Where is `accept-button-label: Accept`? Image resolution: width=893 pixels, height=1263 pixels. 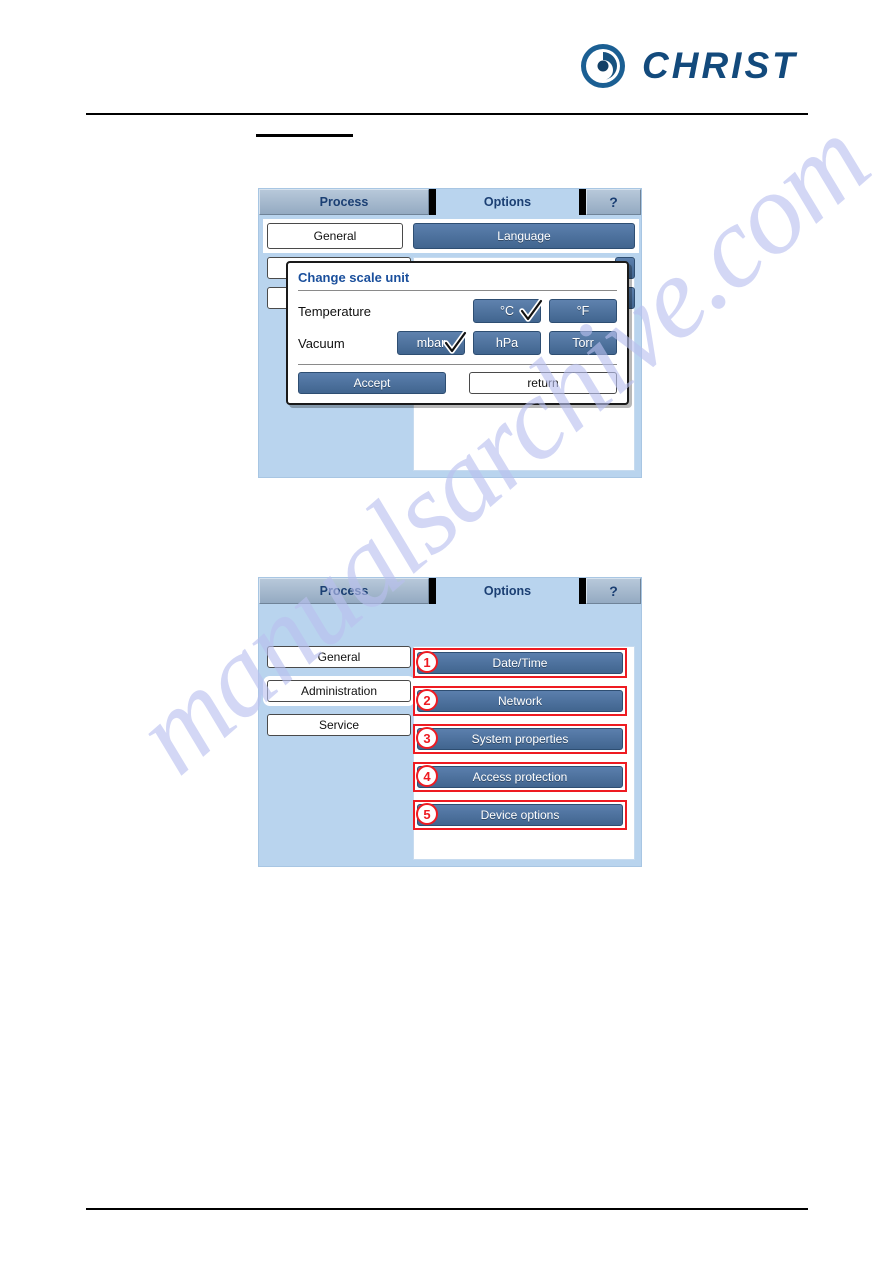
accept-button-label: Accept is located at coordinates (372, 383).